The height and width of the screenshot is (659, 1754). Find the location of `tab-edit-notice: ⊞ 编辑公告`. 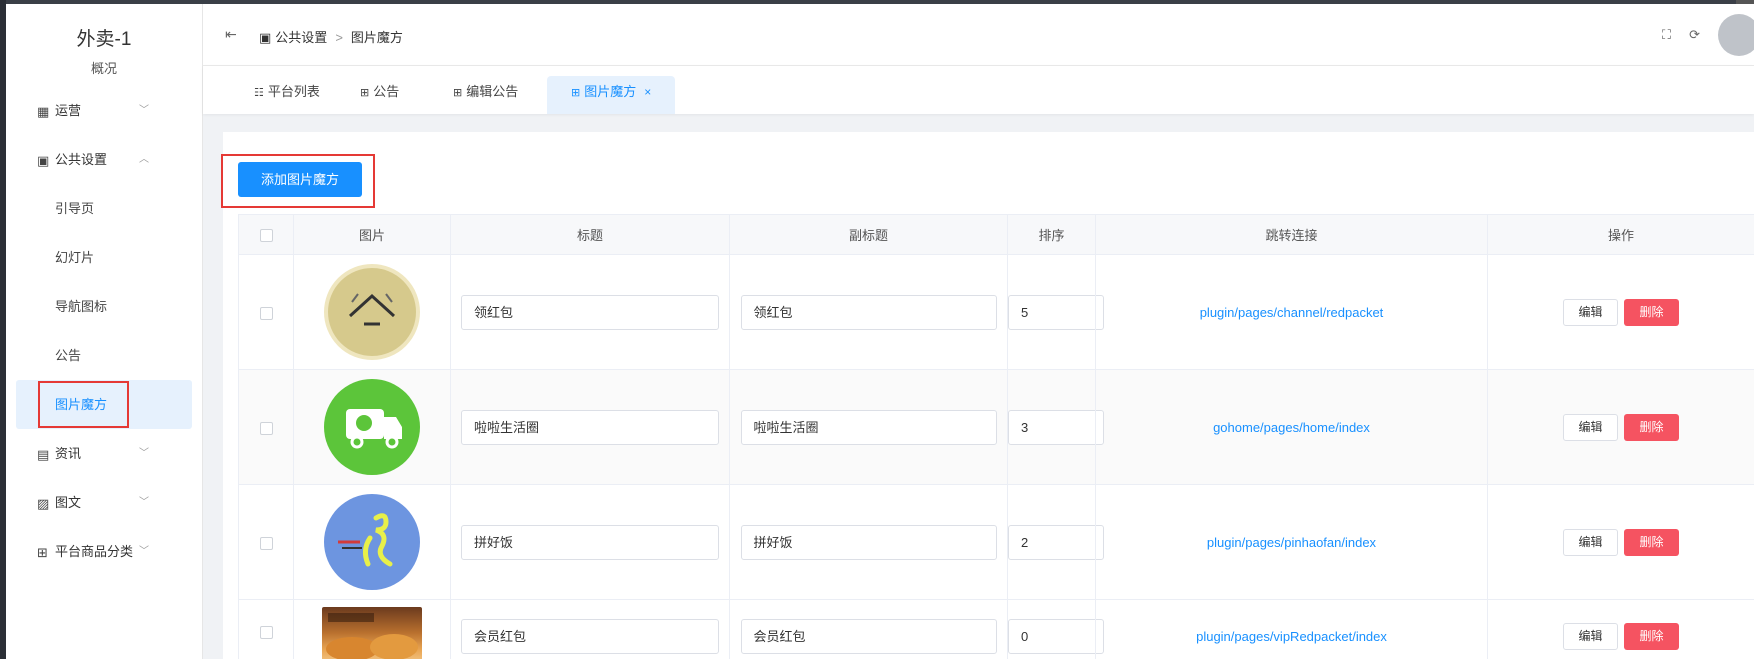

tab-edit-notice: ⊞ 编辑公告 is located at coordinates (485, 95).